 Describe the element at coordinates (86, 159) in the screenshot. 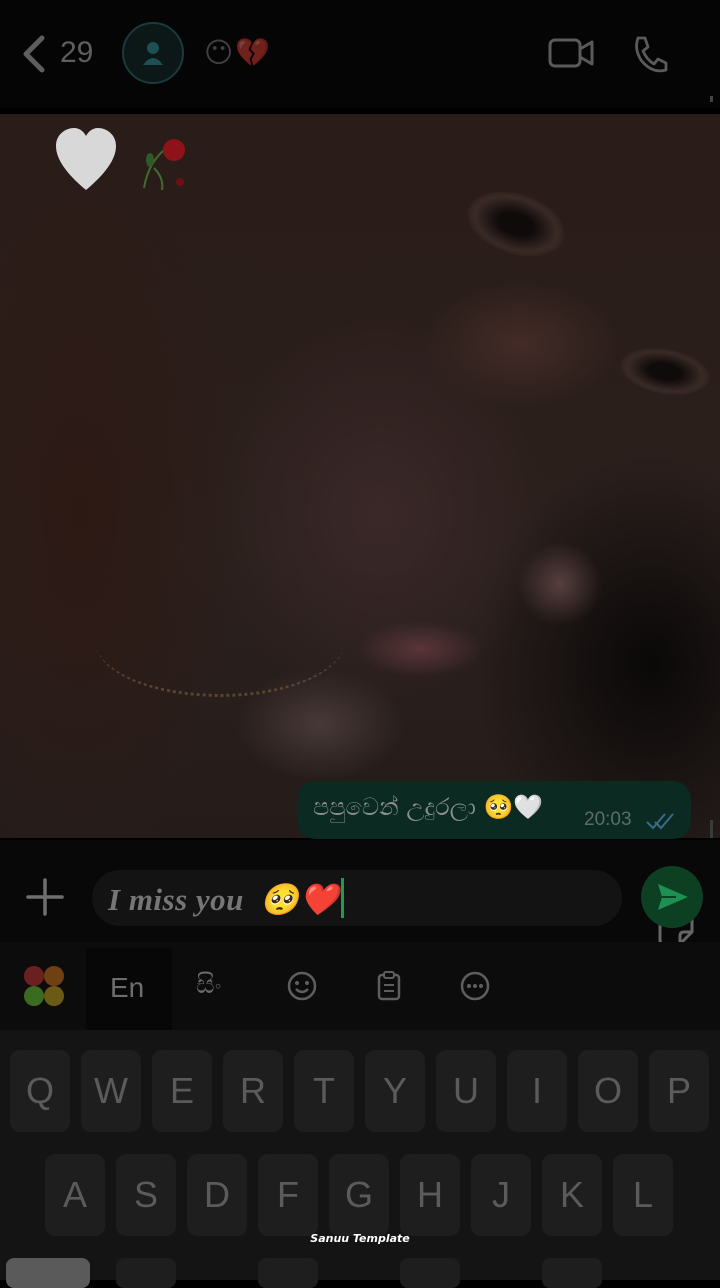

I see `white-heart-icon` at that location.